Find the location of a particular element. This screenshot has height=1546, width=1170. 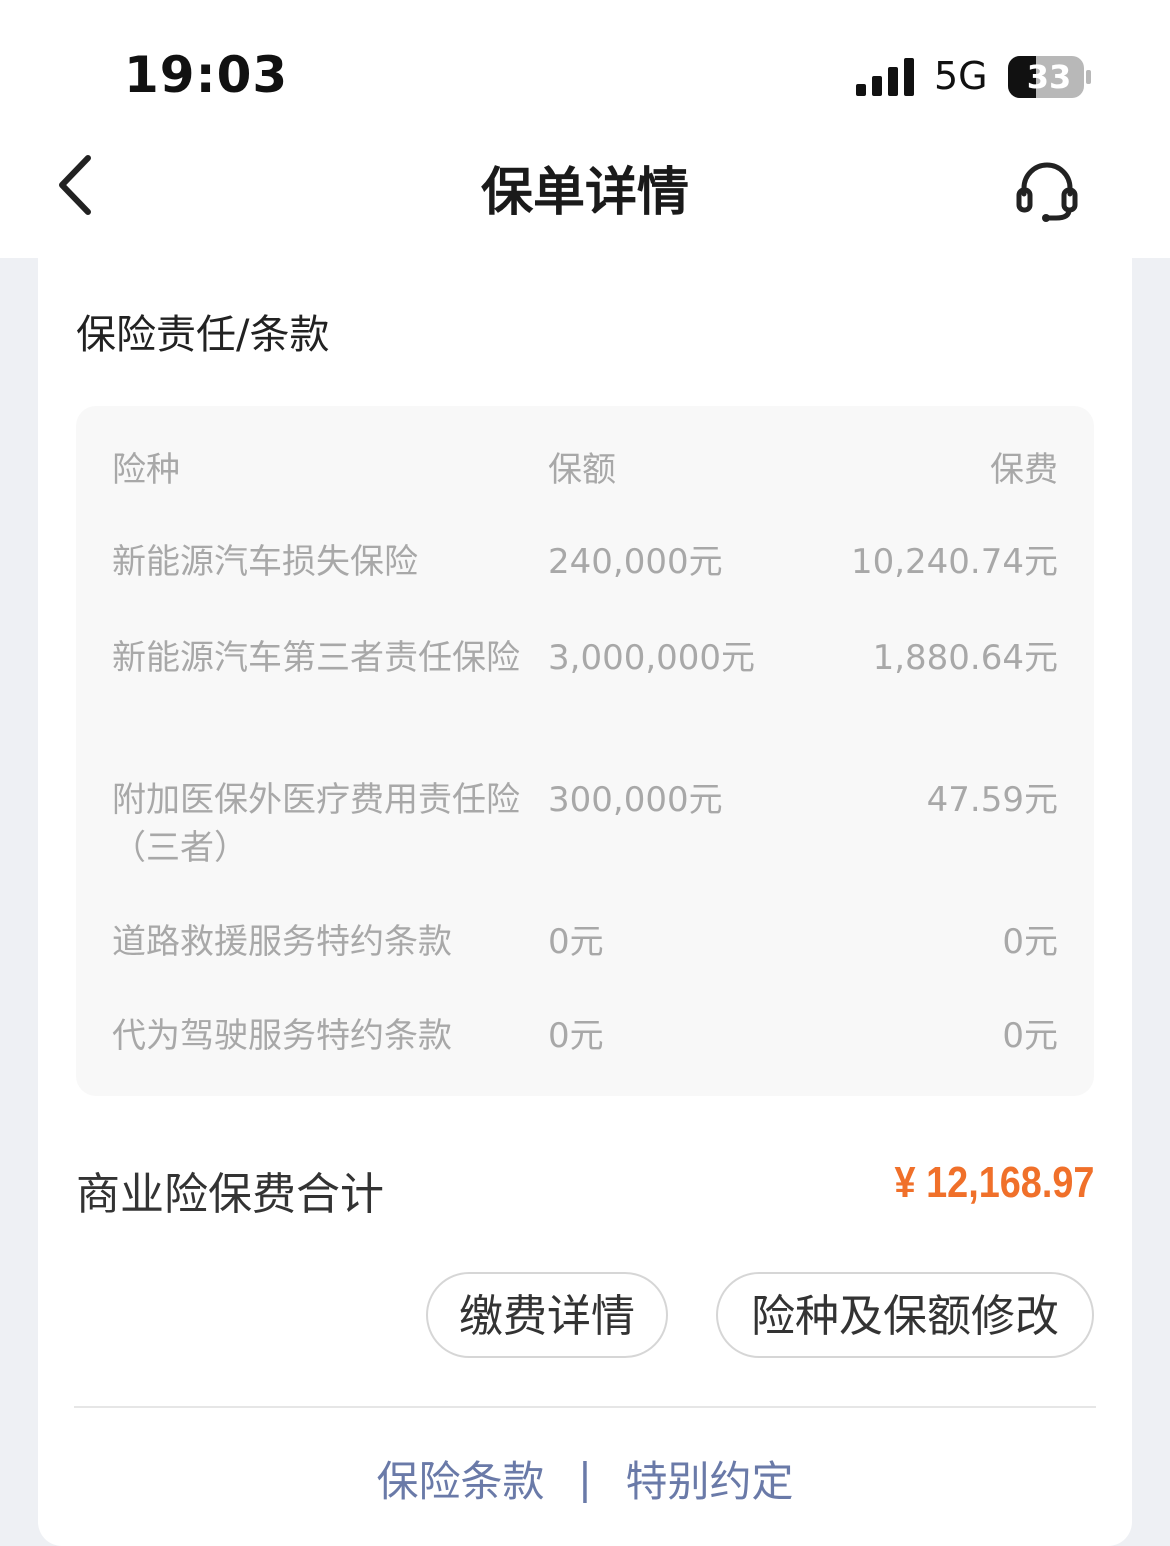

row-name: 道路救援服务特约条款 is located at coordinates (282, 942).